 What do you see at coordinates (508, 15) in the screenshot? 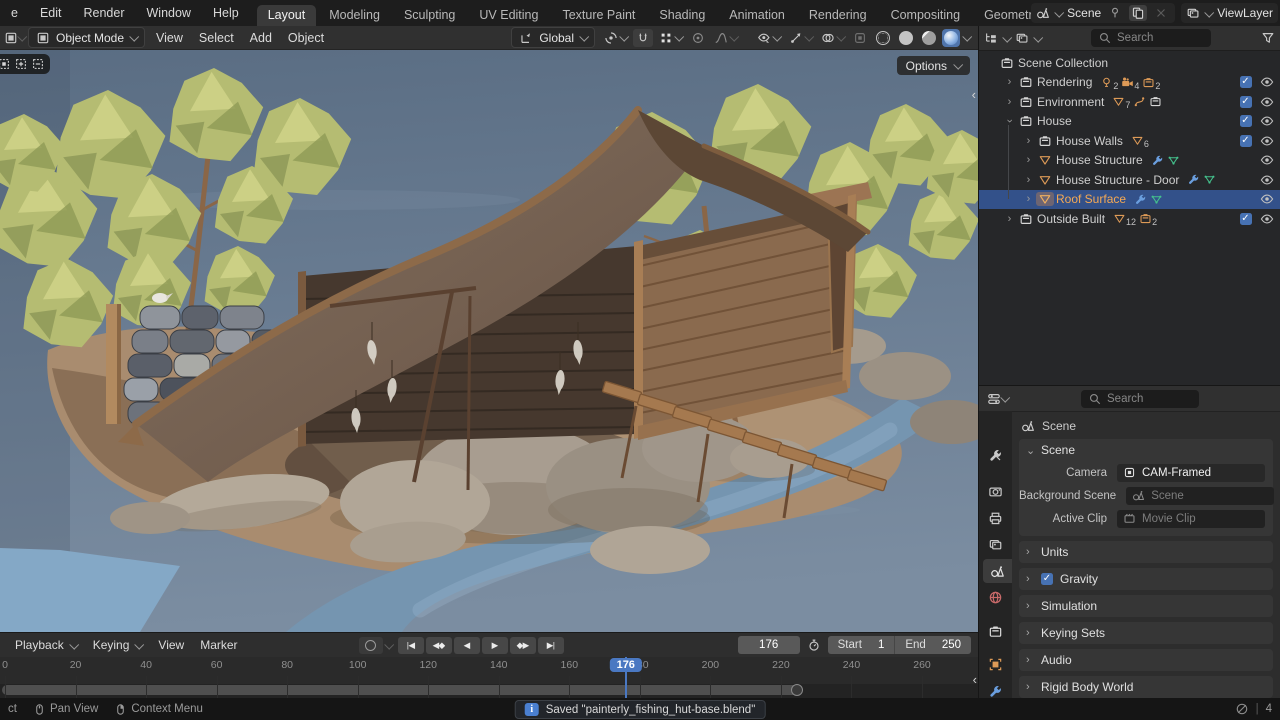
I see `workspace-tab-uv-editing: UV Editing` at bounding box center [508, 15].